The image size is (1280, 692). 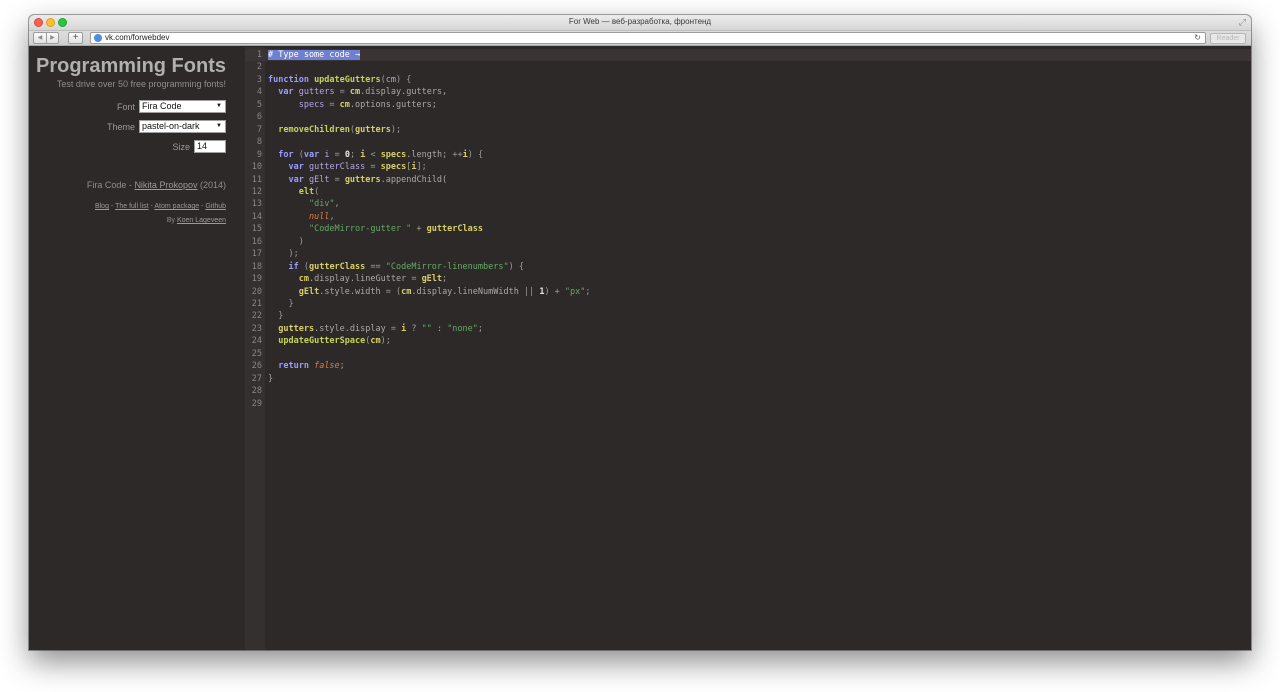 What do you see at coordinates (748, 92) in the screenshot?
I see `code-line: 4 var gutters = cm.display.gutters,` at bounding box center [748, 92].